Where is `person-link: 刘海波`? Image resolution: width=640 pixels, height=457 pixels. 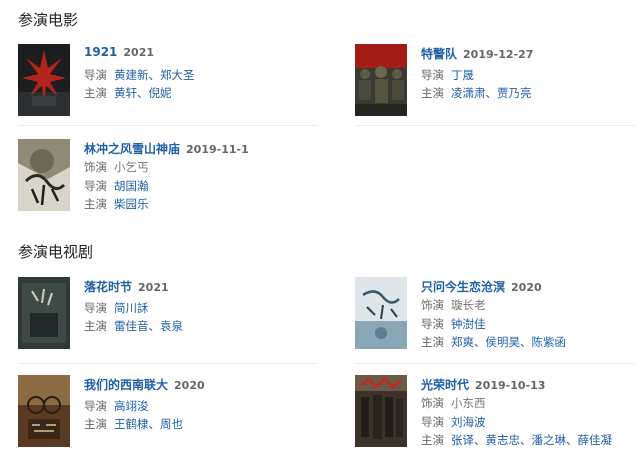
person-link: 刘海波 is located at coordinates (468, 422).